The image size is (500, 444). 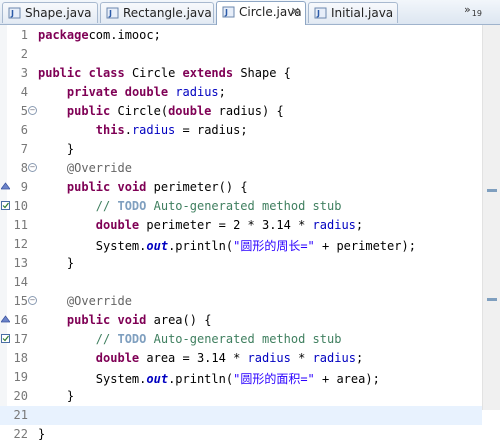 What do you see at coordinates (179, 320) in the screenshot?
I see `code-token: area() {` at bounding box center [179, 320].